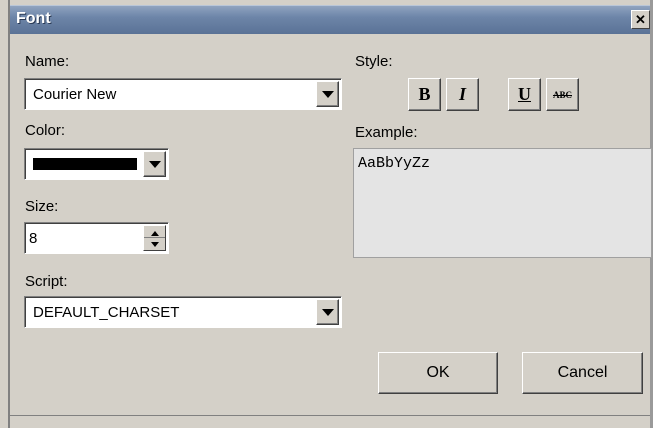 This screenshot has width=653, height=428. What do you see at coordinates (9, 214) in the screenshot?
I see `dialog-frame-left` at bounding box center [9, 214].